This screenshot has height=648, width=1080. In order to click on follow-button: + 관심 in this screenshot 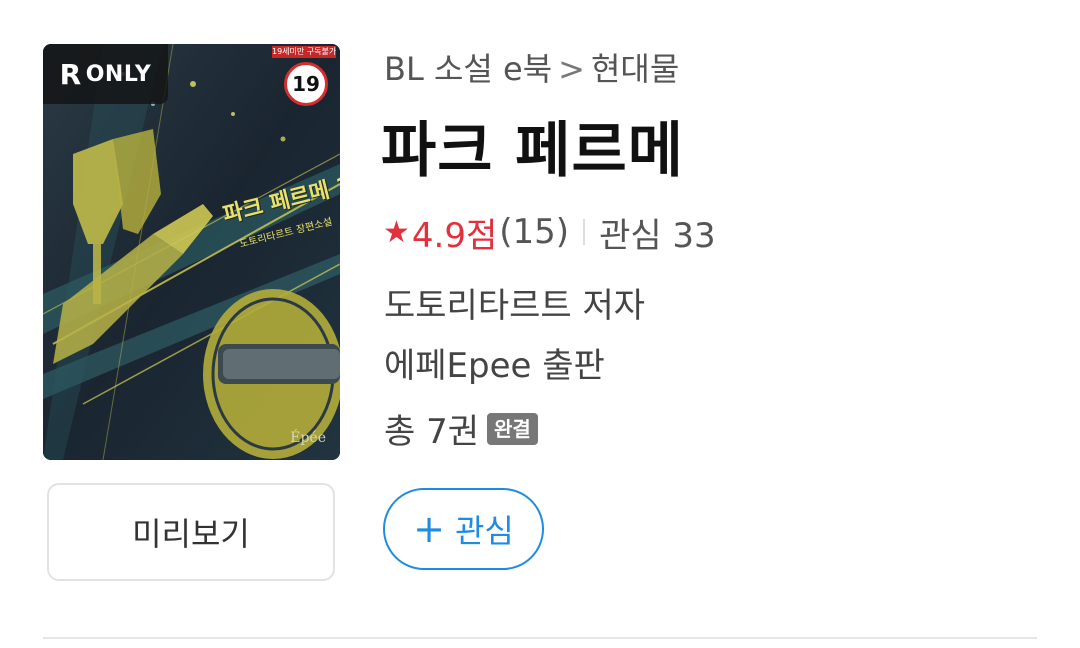, I will do `click(463, 529)`.